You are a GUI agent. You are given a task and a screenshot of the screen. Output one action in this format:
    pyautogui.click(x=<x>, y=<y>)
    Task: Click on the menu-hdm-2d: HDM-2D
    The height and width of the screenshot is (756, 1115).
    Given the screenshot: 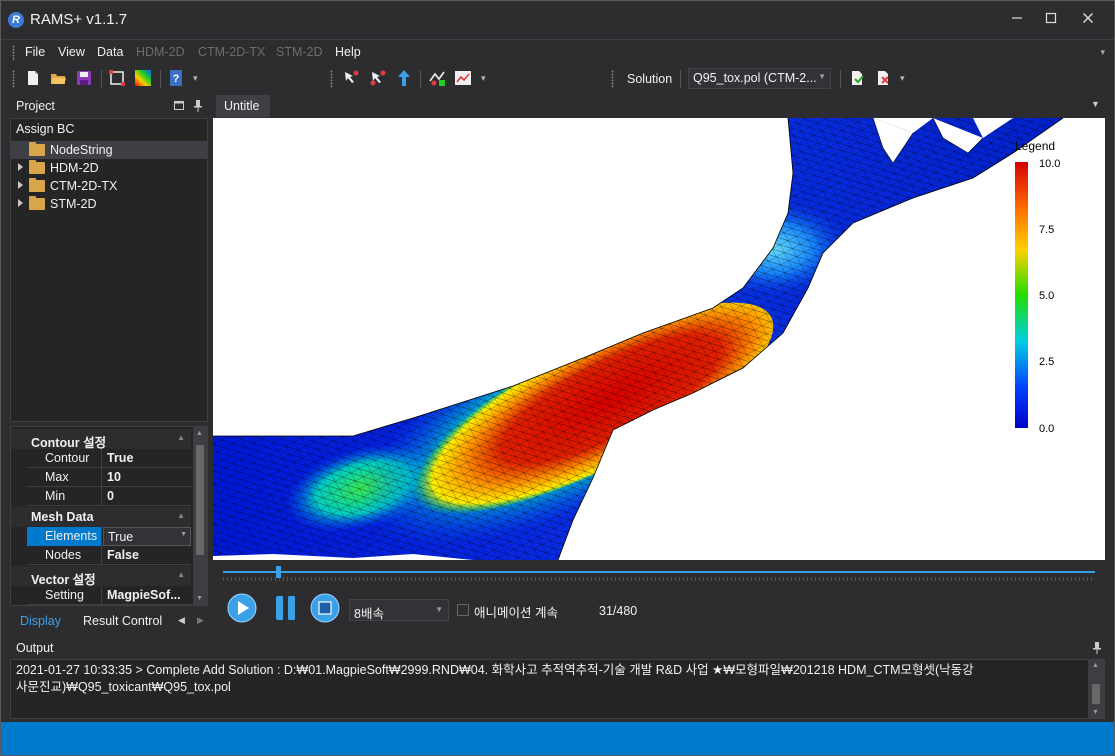 What is the action you would take?
    pyautogui.click(x=160, y=52)
    